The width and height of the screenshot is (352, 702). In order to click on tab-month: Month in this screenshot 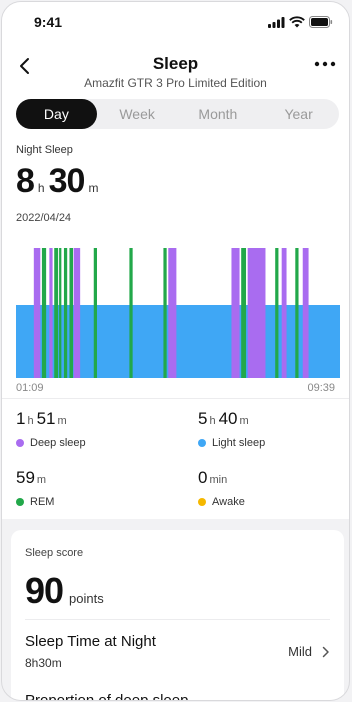, I will do `click(218, 114)`.